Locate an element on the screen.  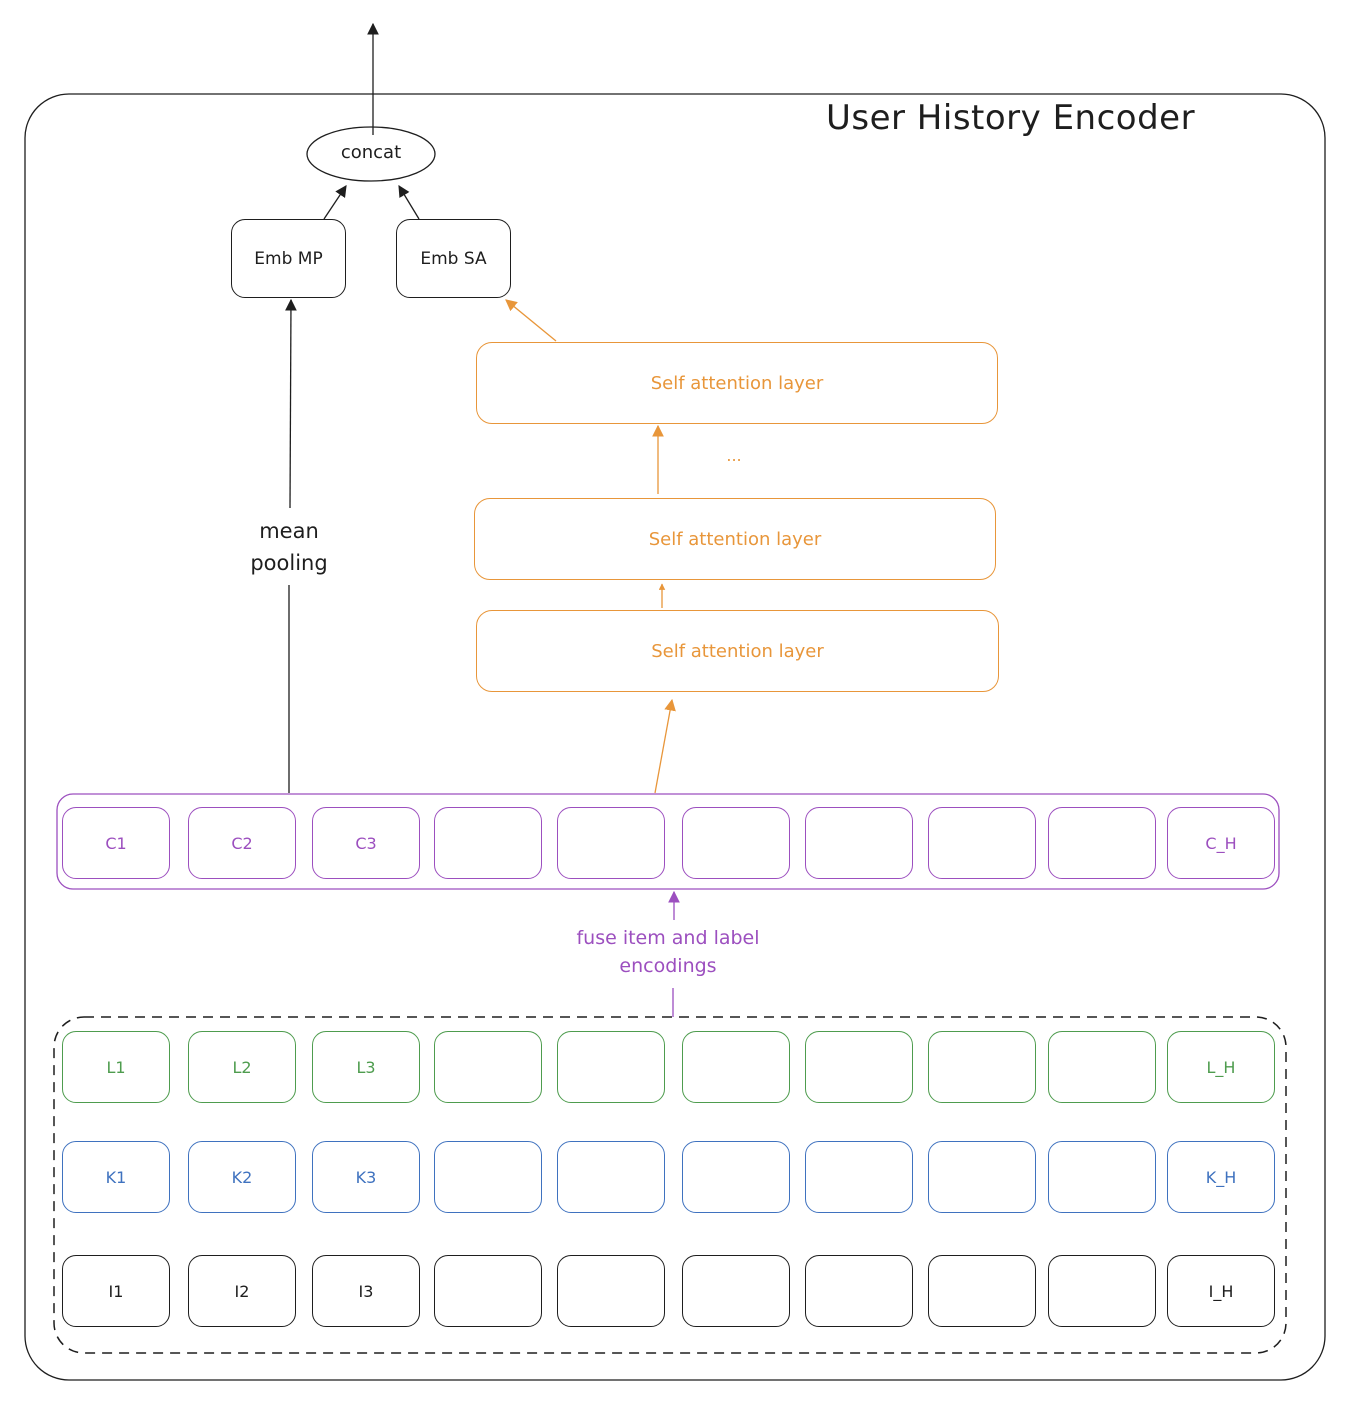
item-cell: I1 is located at coordinates (116, 1291).